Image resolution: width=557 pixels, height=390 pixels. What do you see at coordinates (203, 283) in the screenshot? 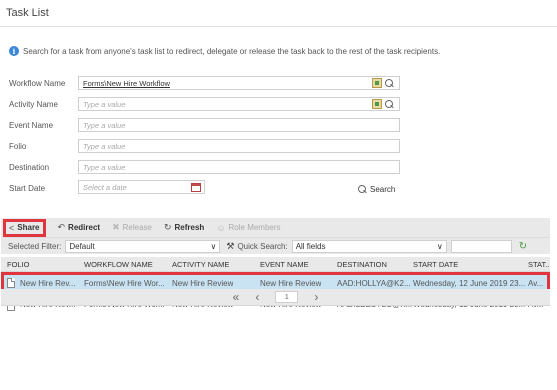
I see `cell-activity-name: New Hire Review` at bounding box center [203, 283].